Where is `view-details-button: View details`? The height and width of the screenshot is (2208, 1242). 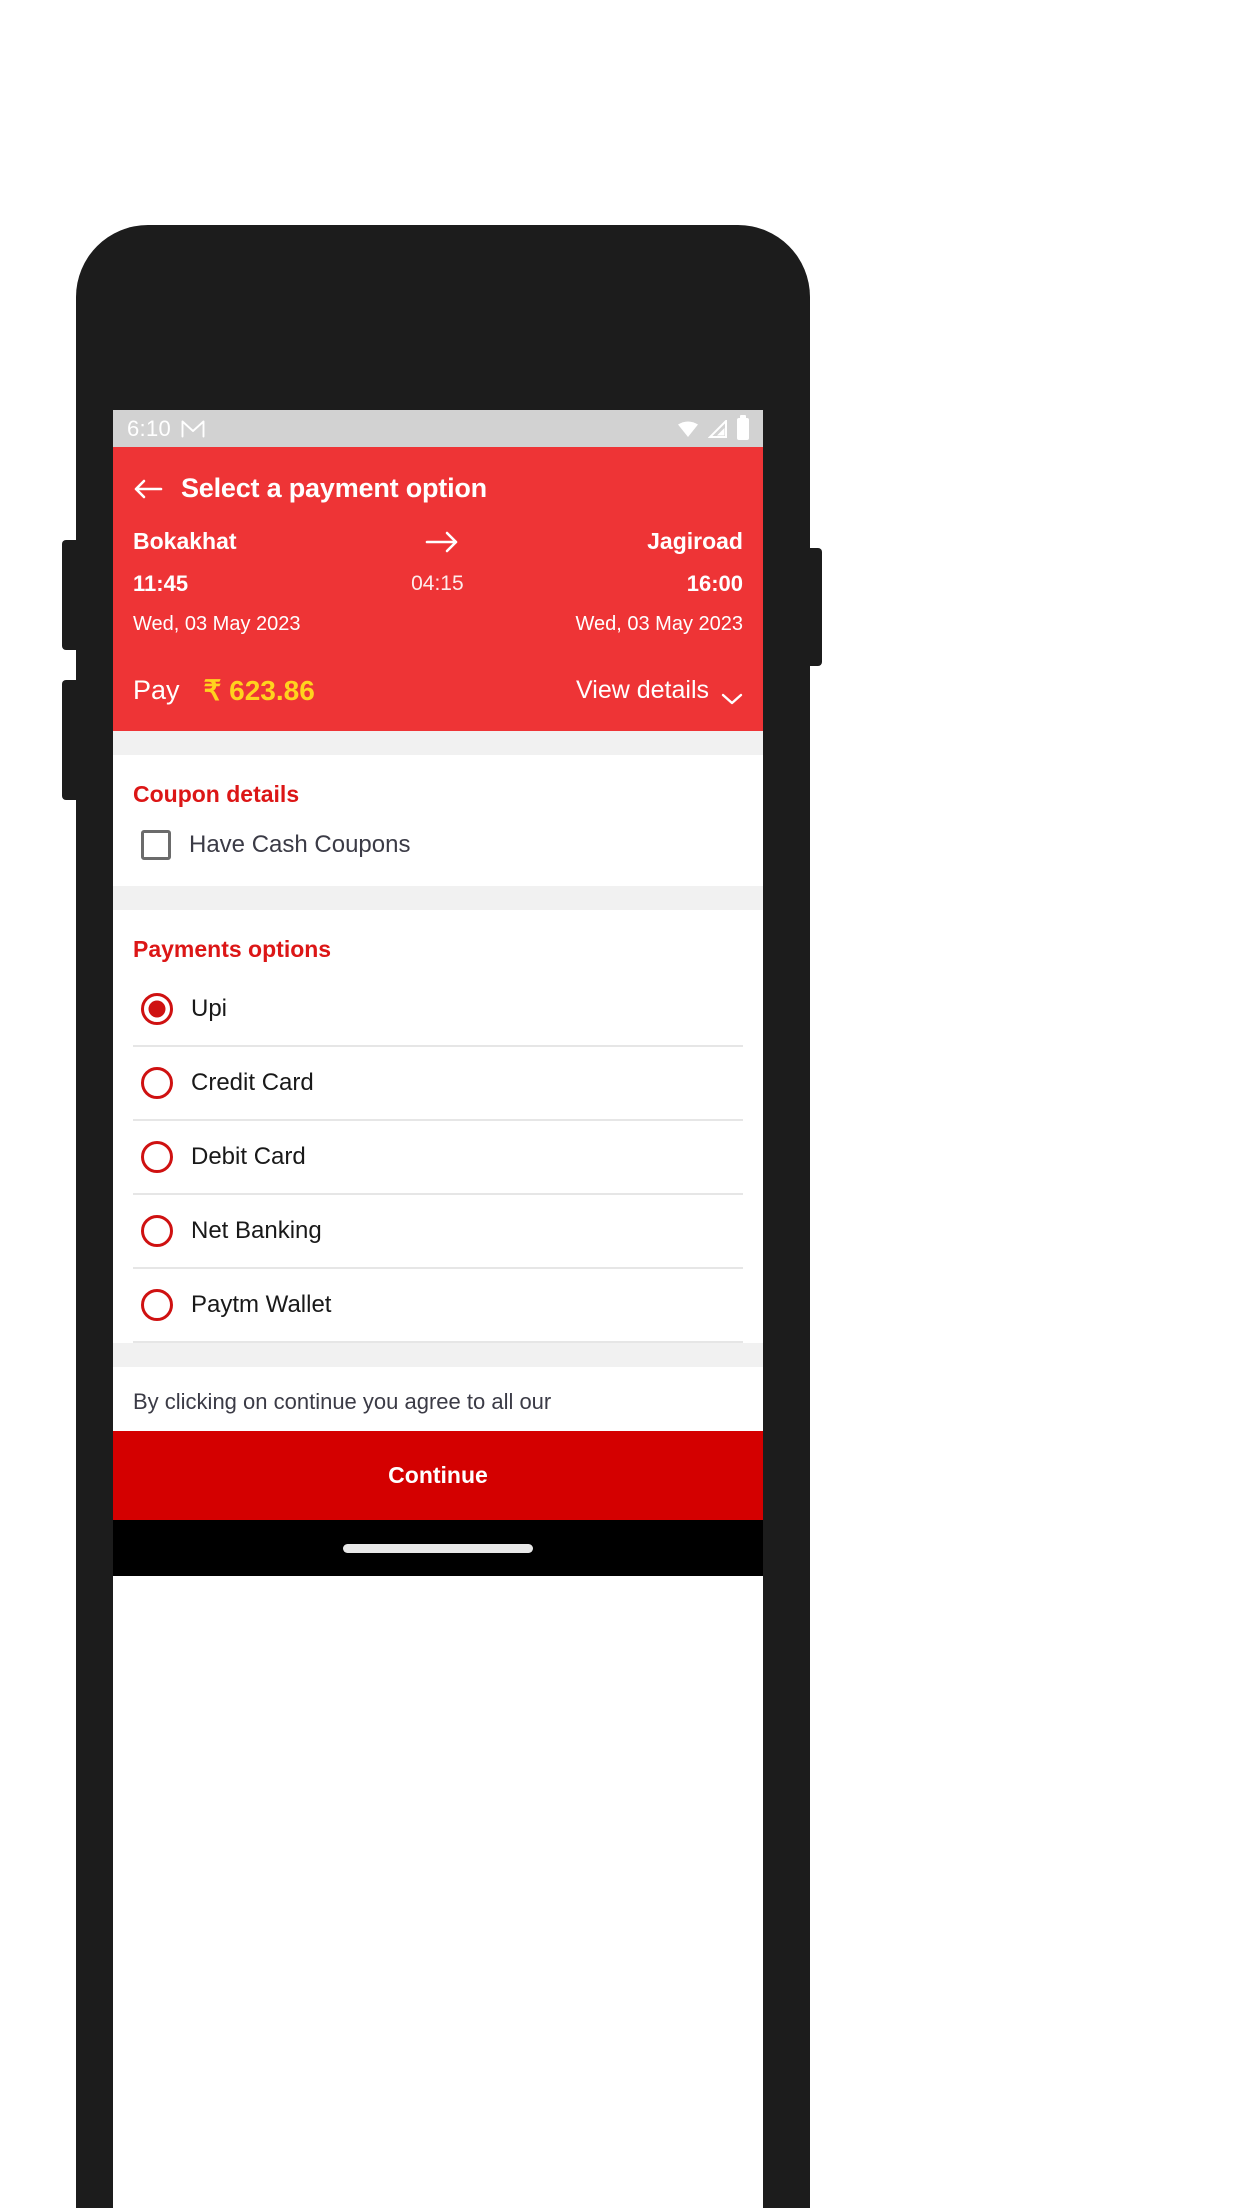 view-details-button: View details is located at coordinates (659, 690).